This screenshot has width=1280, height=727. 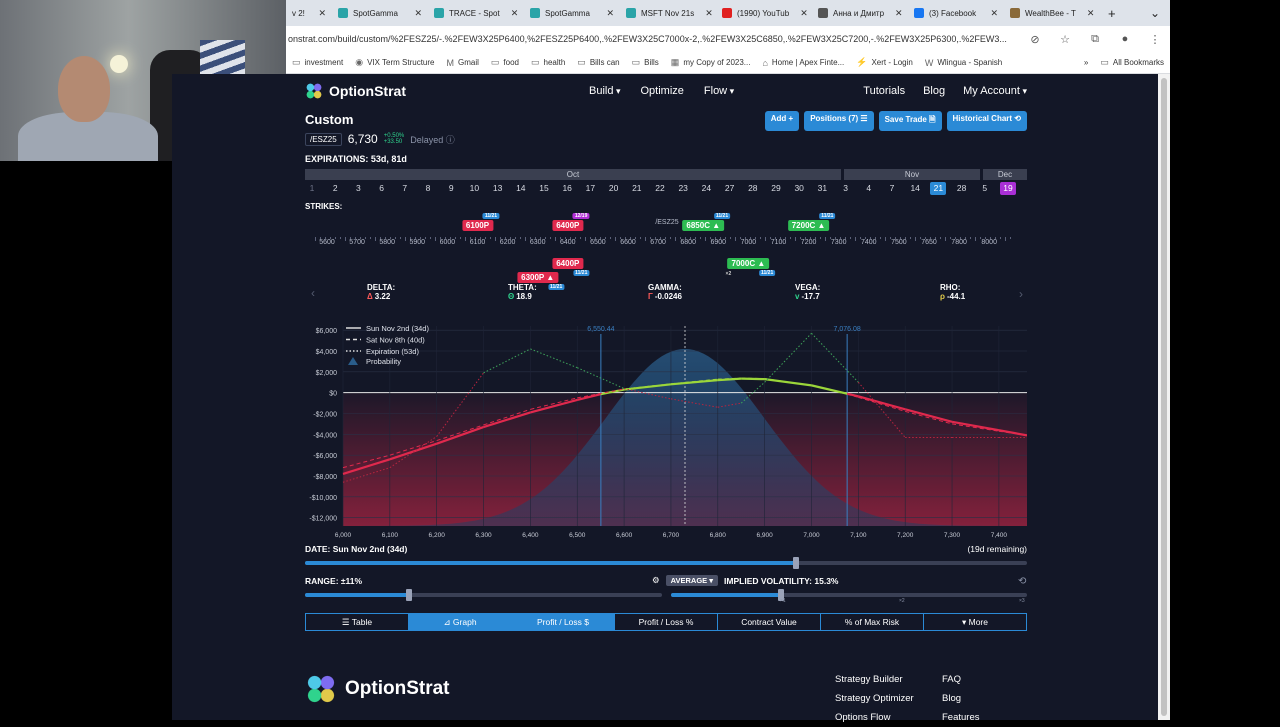 I want to click on strike-leg-7200c: 7200C ▲ 11/21, so click(x=811, y=222).